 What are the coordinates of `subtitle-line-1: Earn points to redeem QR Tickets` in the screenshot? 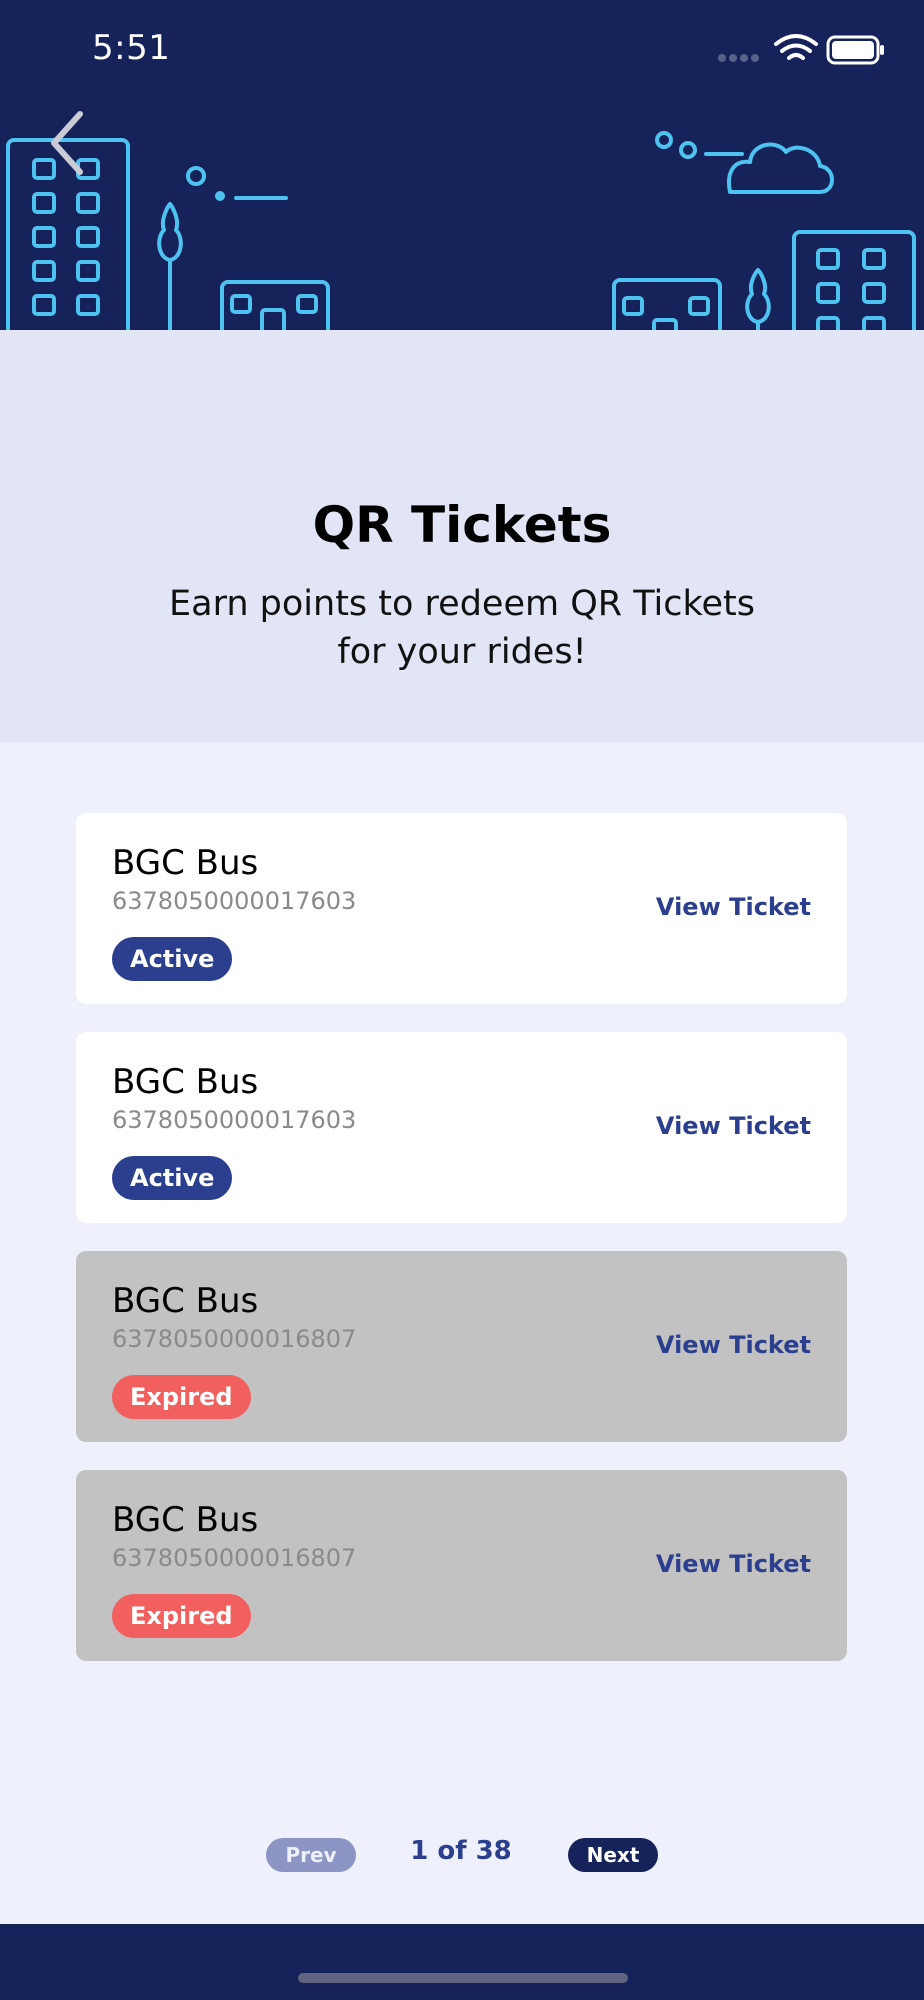 It's located at (462, 604).